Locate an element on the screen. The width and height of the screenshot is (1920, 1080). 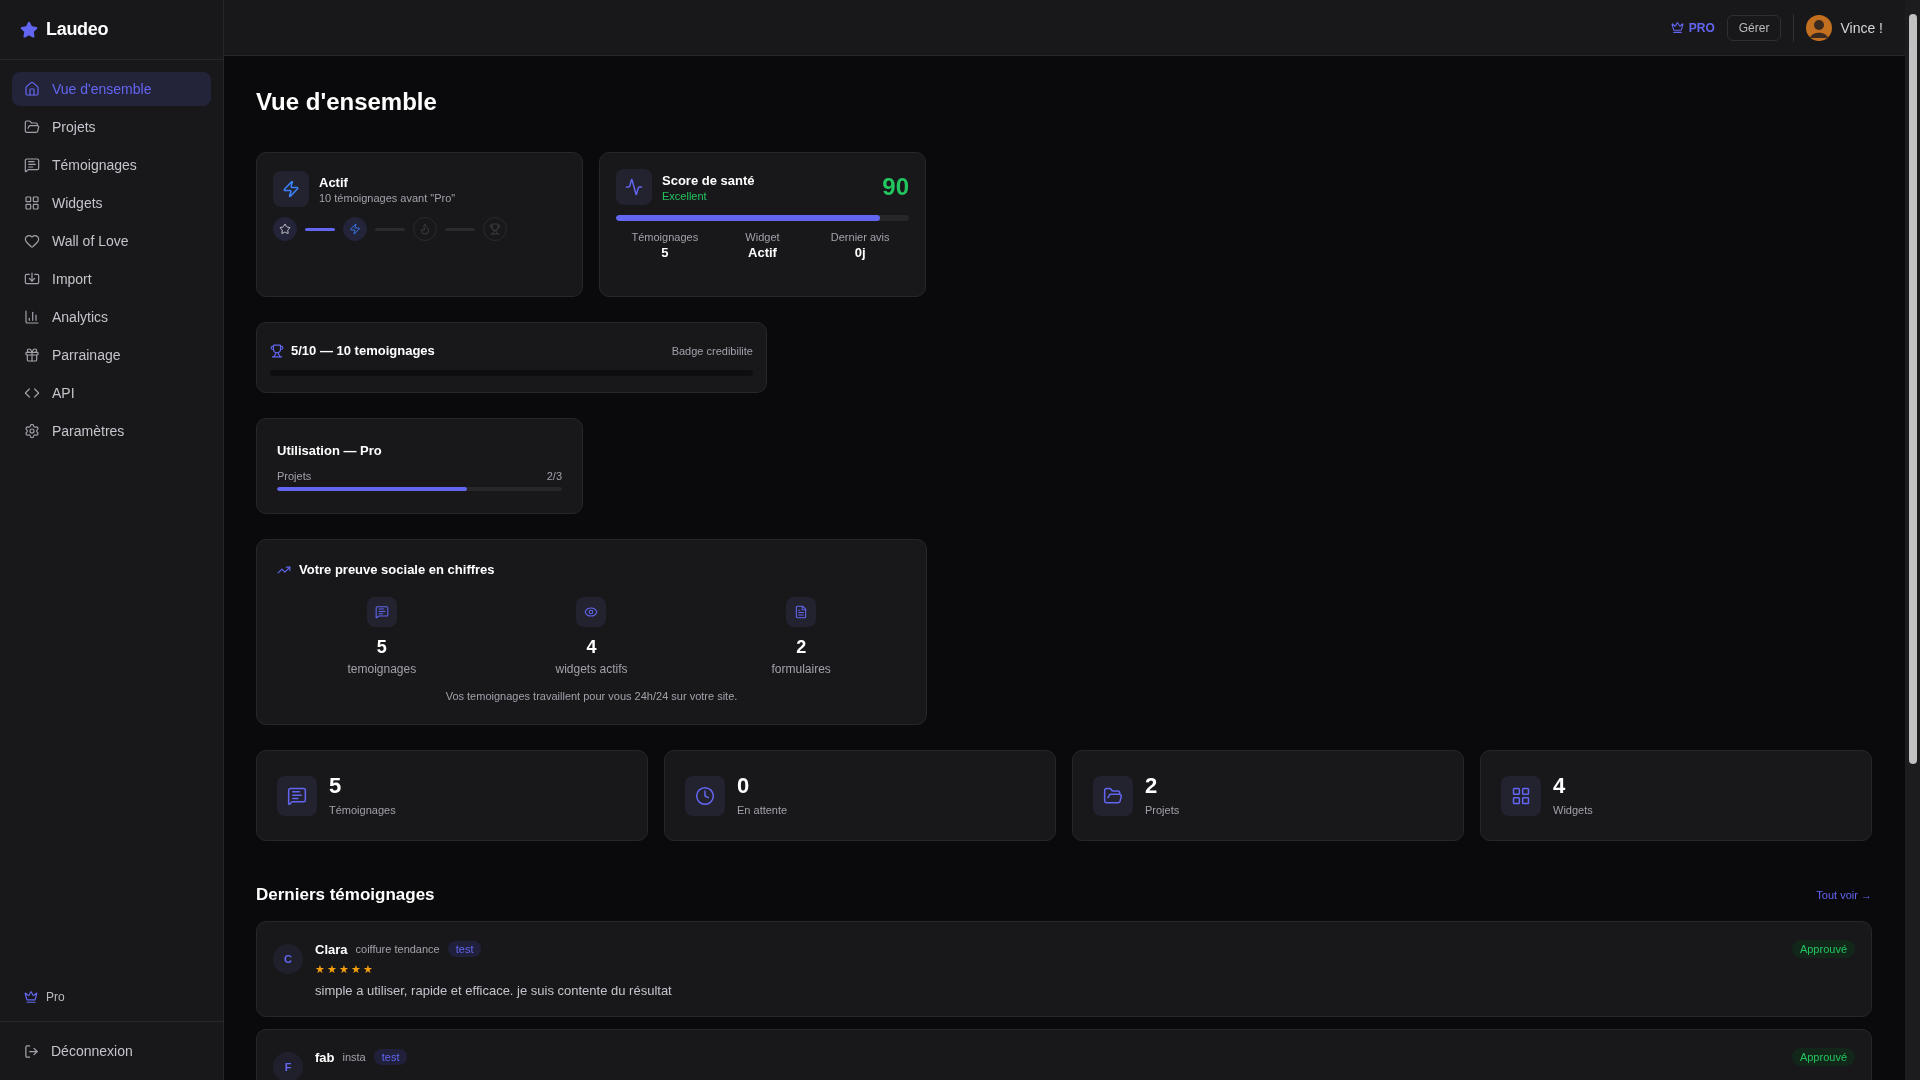
metric-value: 5 is located at coordinates (381, 647).